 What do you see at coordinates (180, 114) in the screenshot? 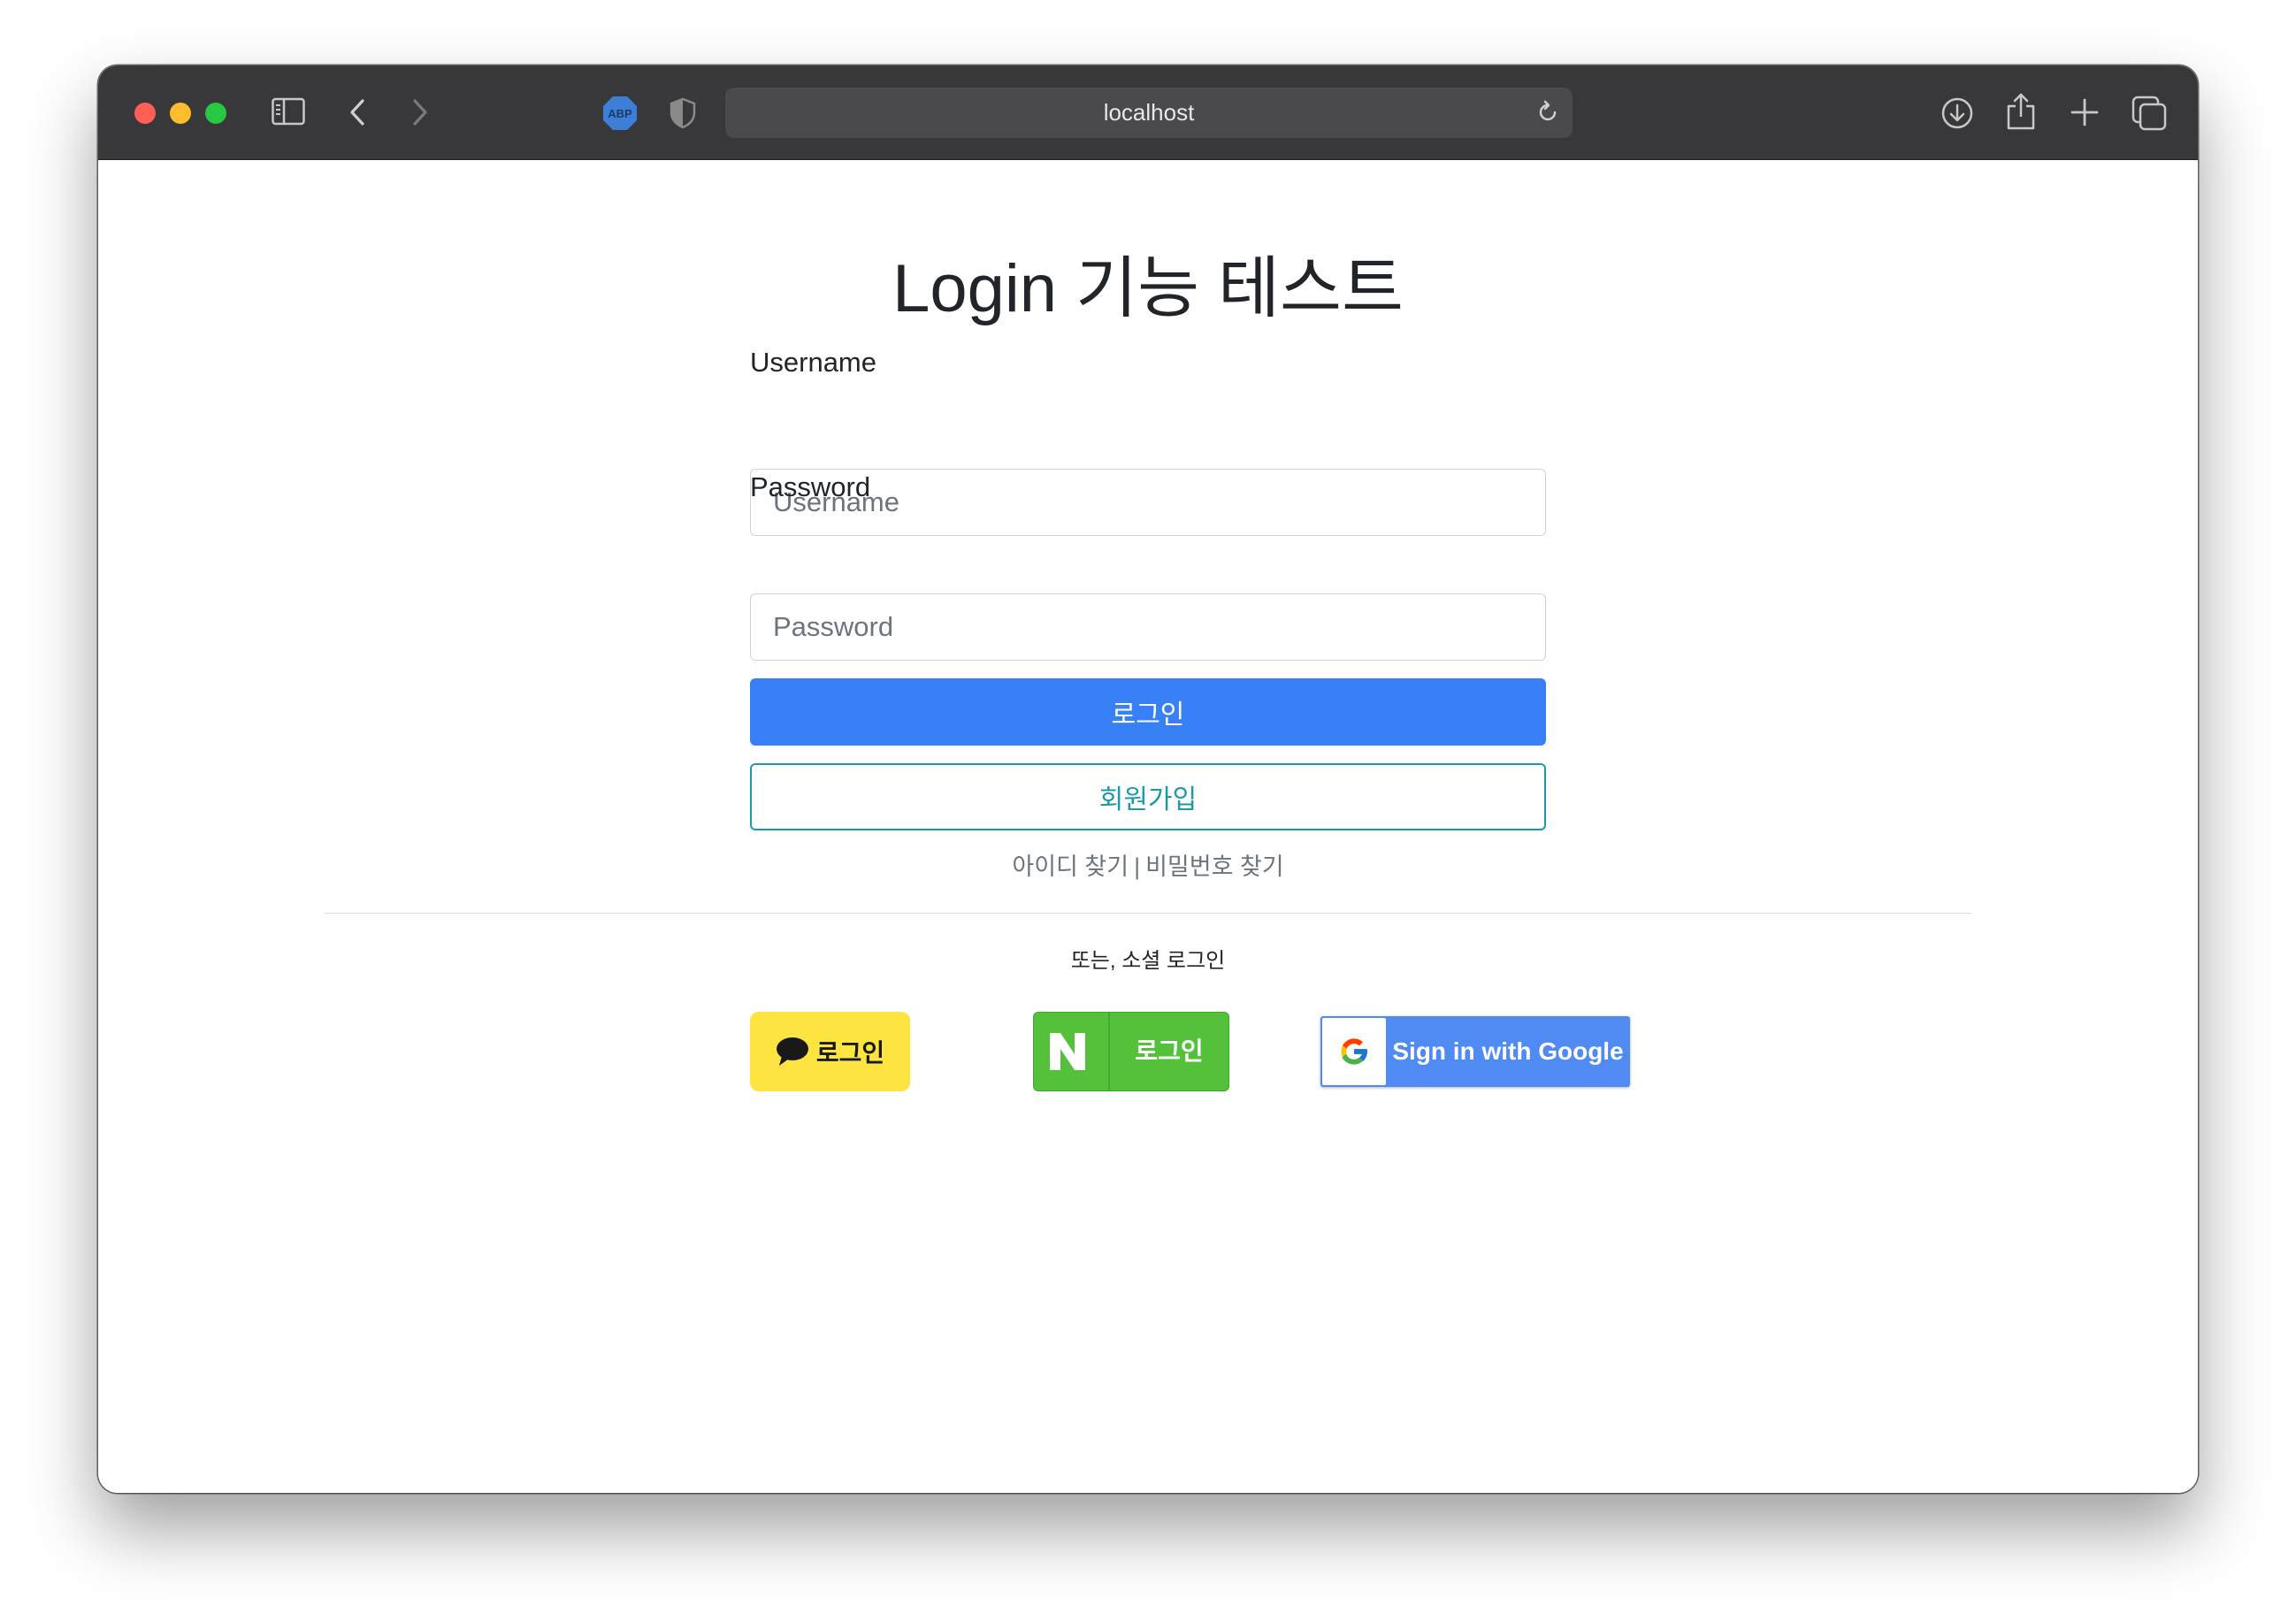
I see `minimize-window-button` at bounding box center [180, 114].